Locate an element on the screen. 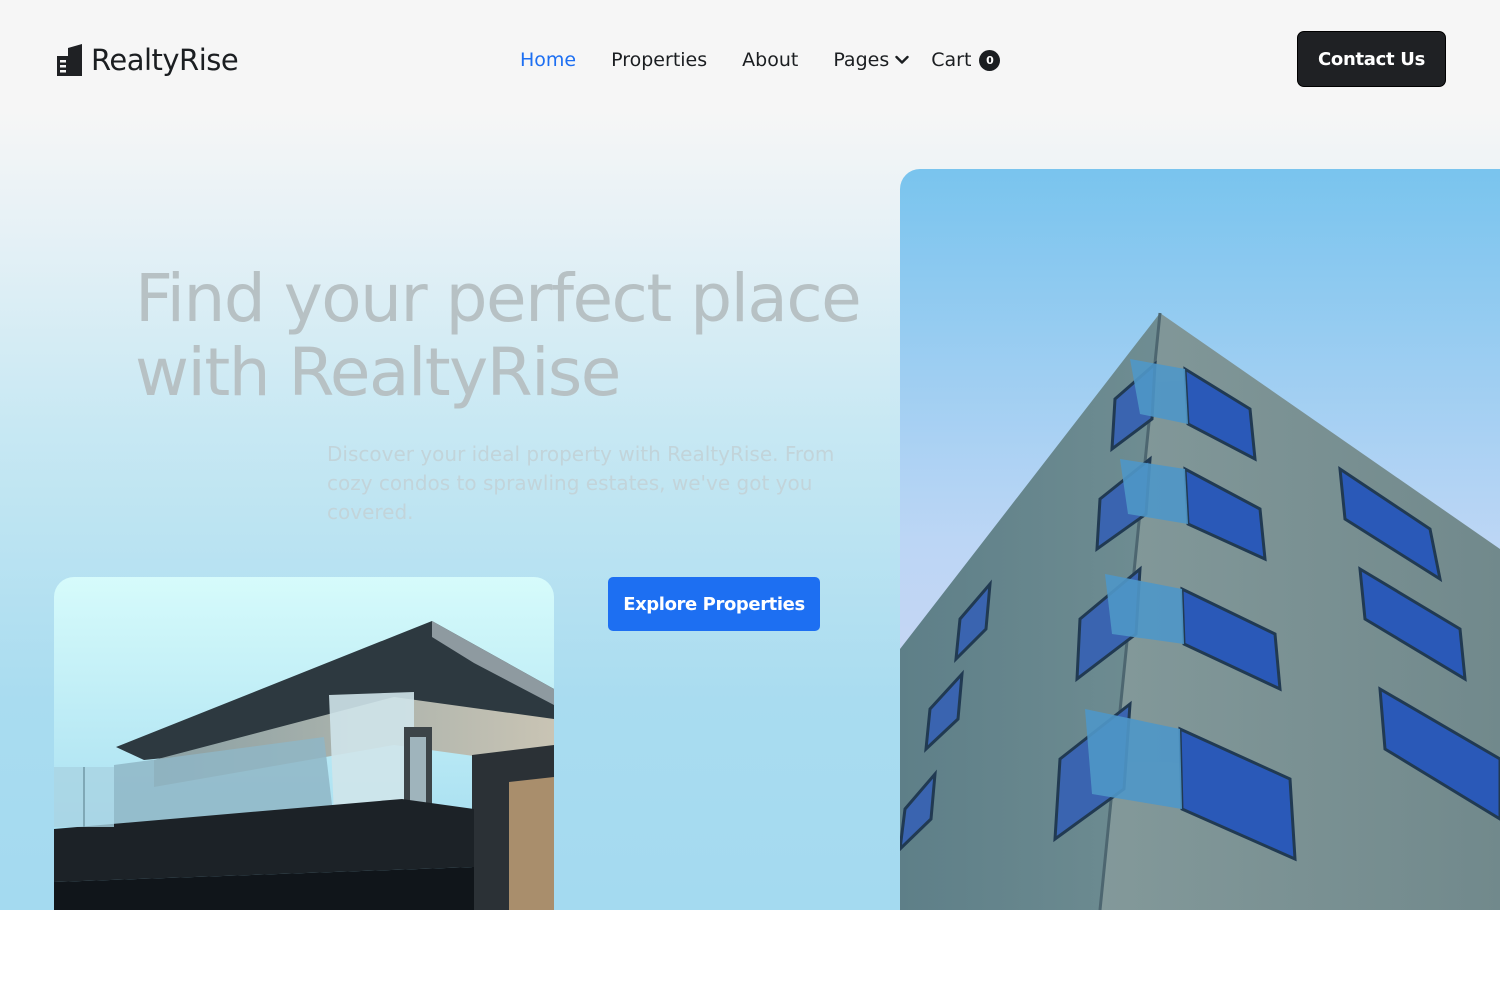 Image resolution: width=1500 pixels, height=1000 pixels. building-logo-icon is located at coordinates (69, 60).